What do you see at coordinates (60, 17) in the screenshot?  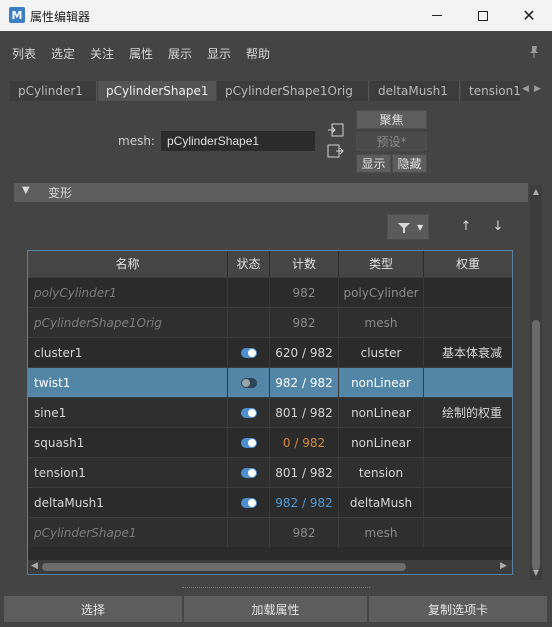 I see `window-title: 属性编辑器` at bounding box center [60, 17].